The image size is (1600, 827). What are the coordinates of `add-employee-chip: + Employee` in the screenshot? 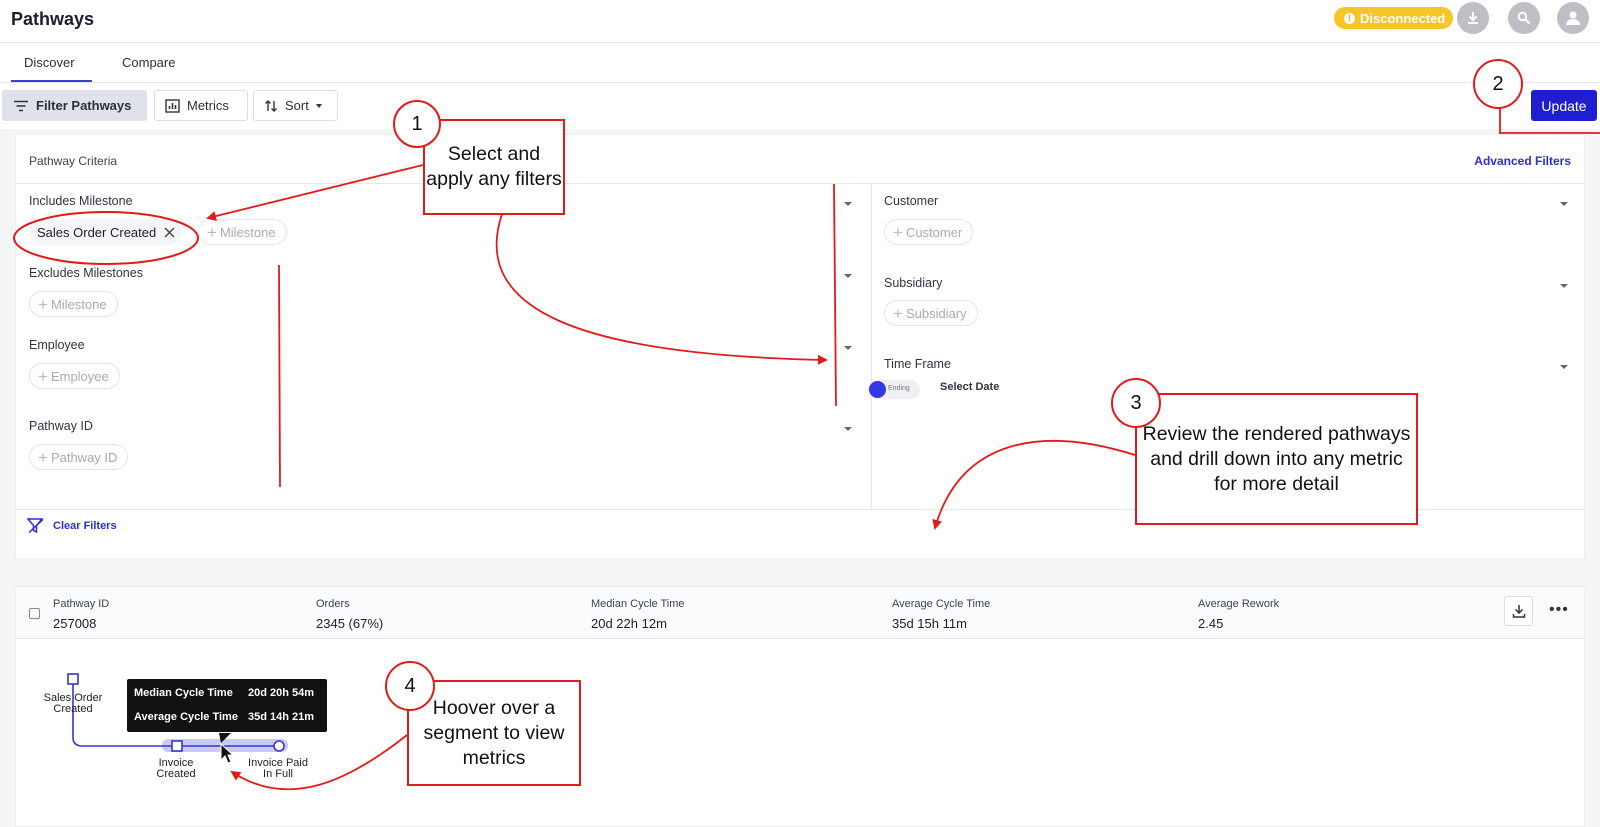 It's located at (74, 376).